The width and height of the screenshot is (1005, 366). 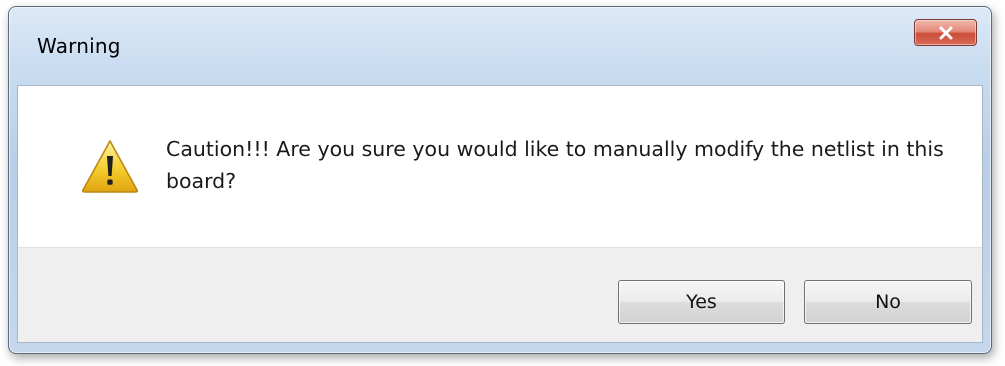 What do you see at coordinates (110, 166) in the screenshot?
I see `warning-icon` at bounding box center [110, 166].